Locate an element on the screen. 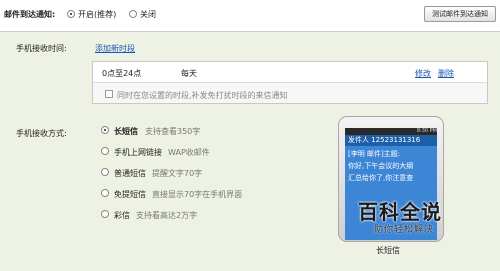 The height and width of the screenshot is (271, 500). watermark-logo-text: 百科全说 is located at coordinates (400, 212).